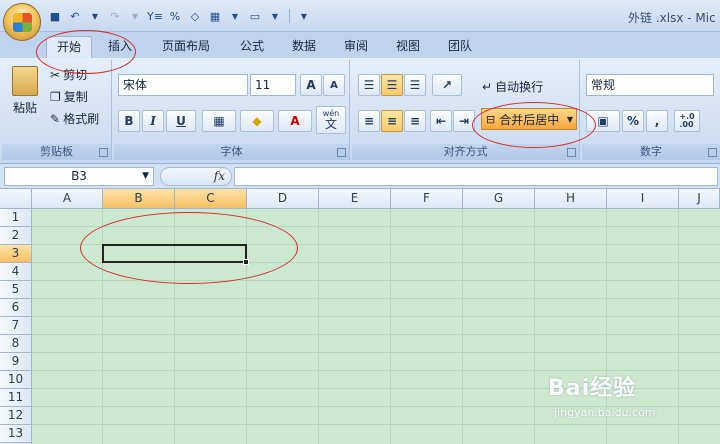  Describe the element at coordinates (255, 16) in the screenshot. I see `text-box-icon: ▭` at that location.